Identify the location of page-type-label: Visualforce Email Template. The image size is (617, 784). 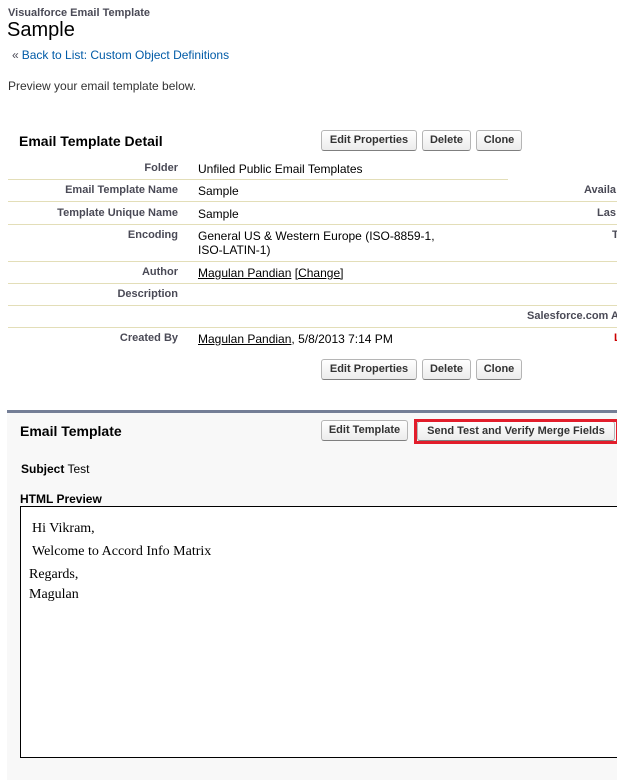
(79, 13).